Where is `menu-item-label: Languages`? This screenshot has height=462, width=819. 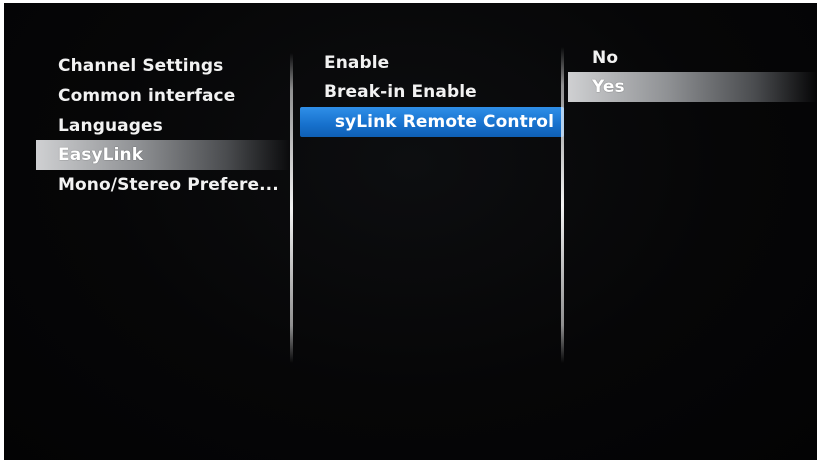
menu-item-label: Languages is located at coordinates (110, 126).